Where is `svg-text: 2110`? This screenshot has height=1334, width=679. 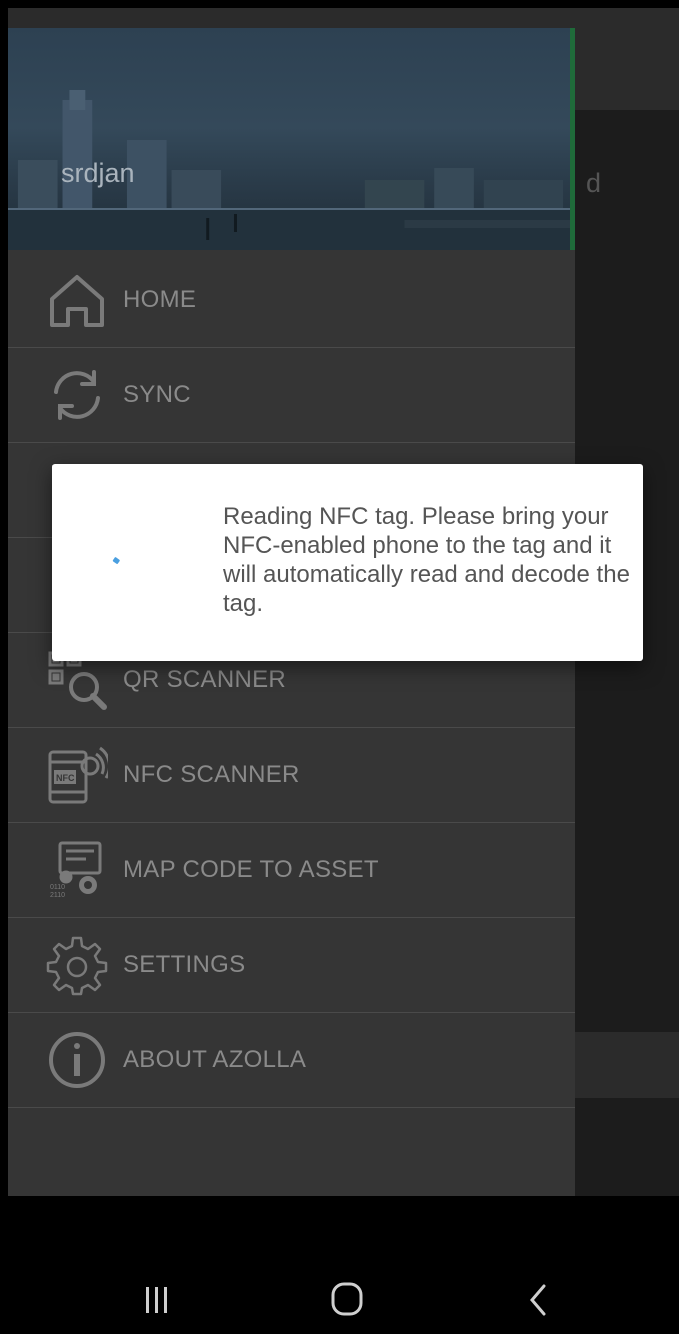 svg-text: 2110 is located at coordinates (57, 895).